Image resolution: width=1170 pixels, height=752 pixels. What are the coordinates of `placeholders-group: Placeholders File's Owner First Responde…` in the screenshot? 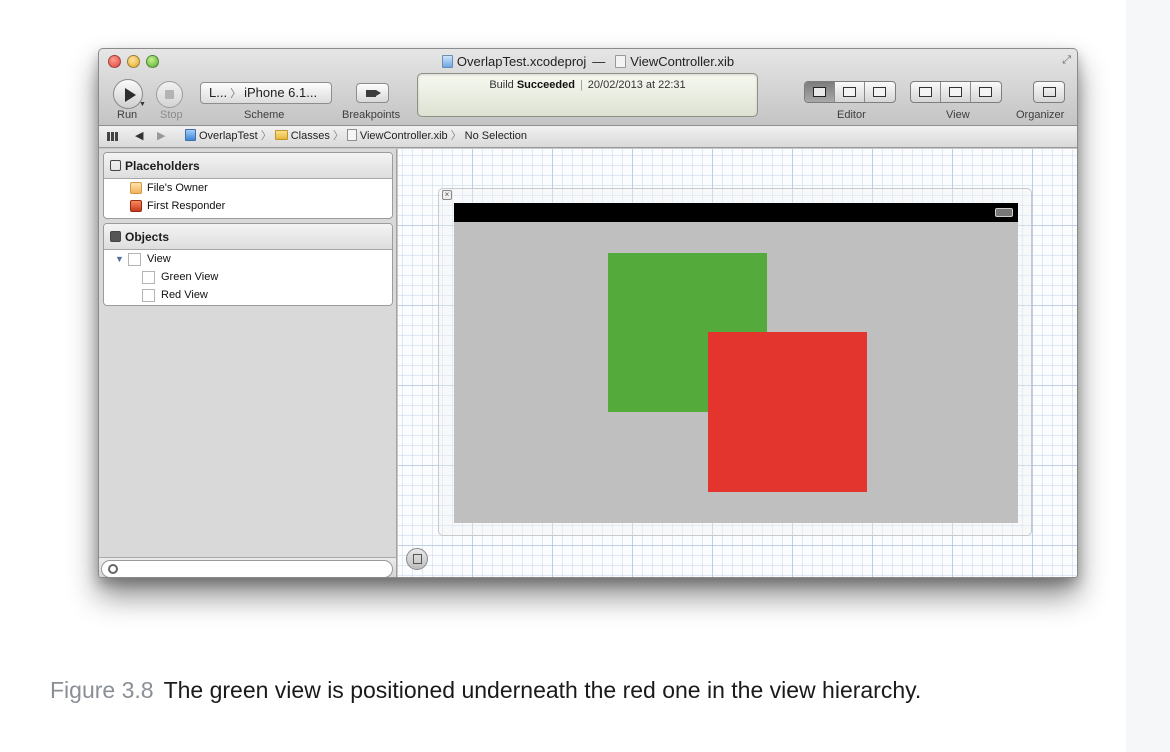 It's located at (248, 185).